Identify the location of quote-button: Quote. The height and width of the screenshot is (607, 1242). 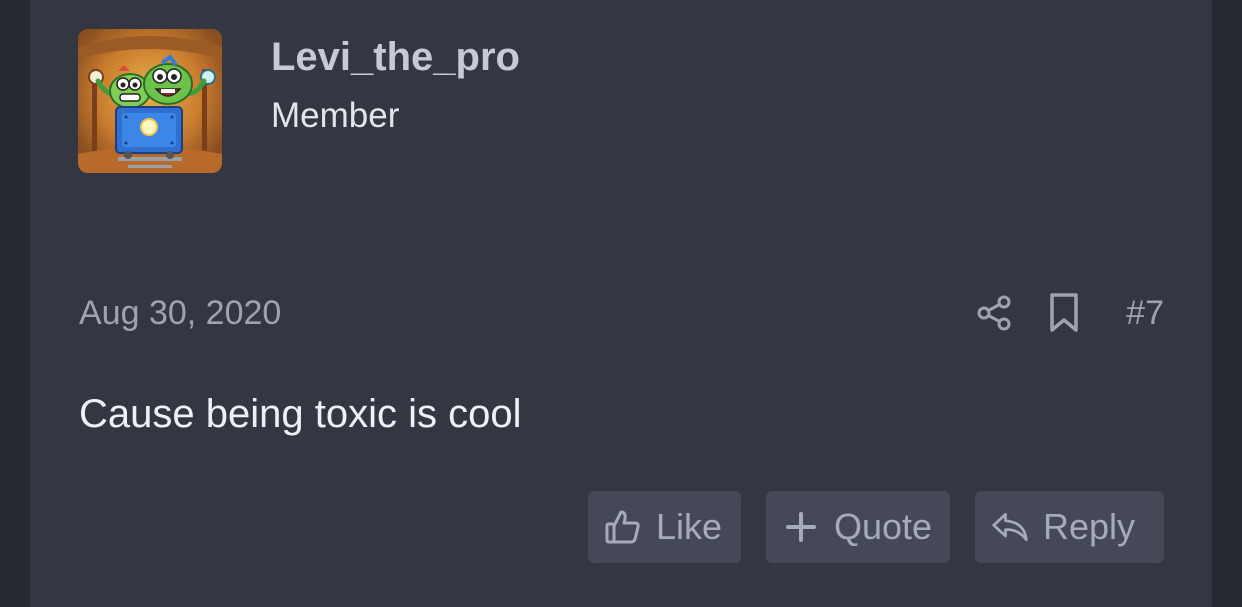
(858, 527).